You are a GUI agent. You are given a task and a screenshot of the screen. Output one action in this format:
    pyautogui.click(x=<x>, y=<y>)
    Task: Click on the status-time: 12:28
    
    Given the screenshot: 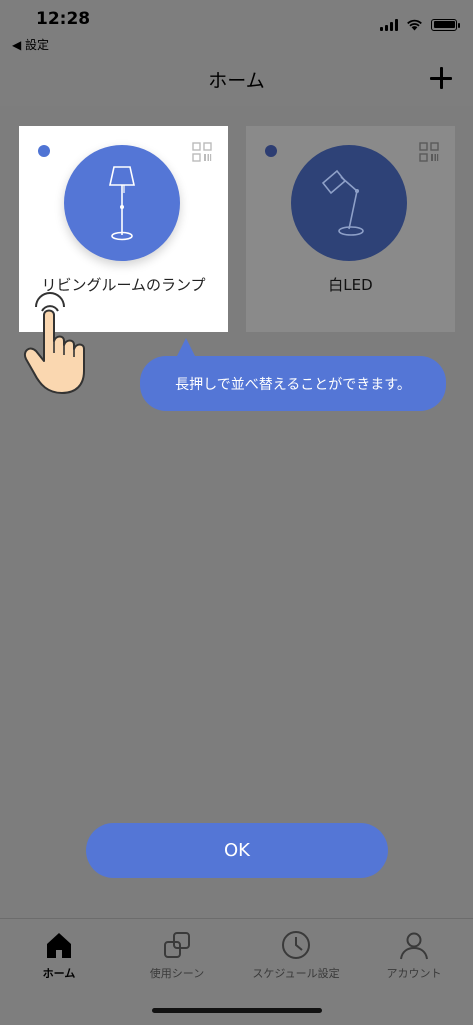 What is the action you would take?
    pyautogui.click(x=63, y=19)
    